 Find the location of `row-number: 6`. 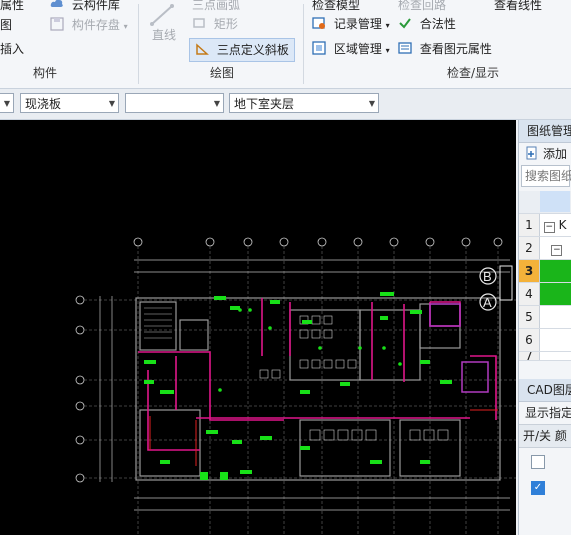

row-number: 6 is located at coordinates (529, 340).